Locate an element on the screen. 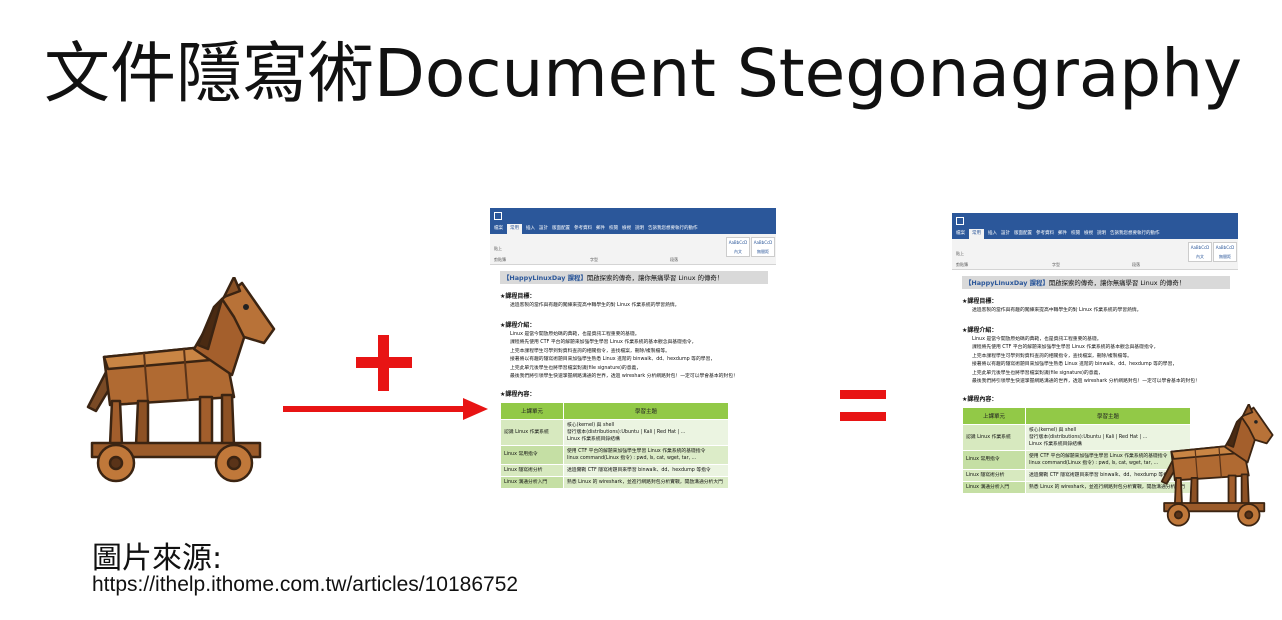 Image resolution: width=1282 pixels, height=620 pixels. plus-icon is located at coordinates (384, 363).